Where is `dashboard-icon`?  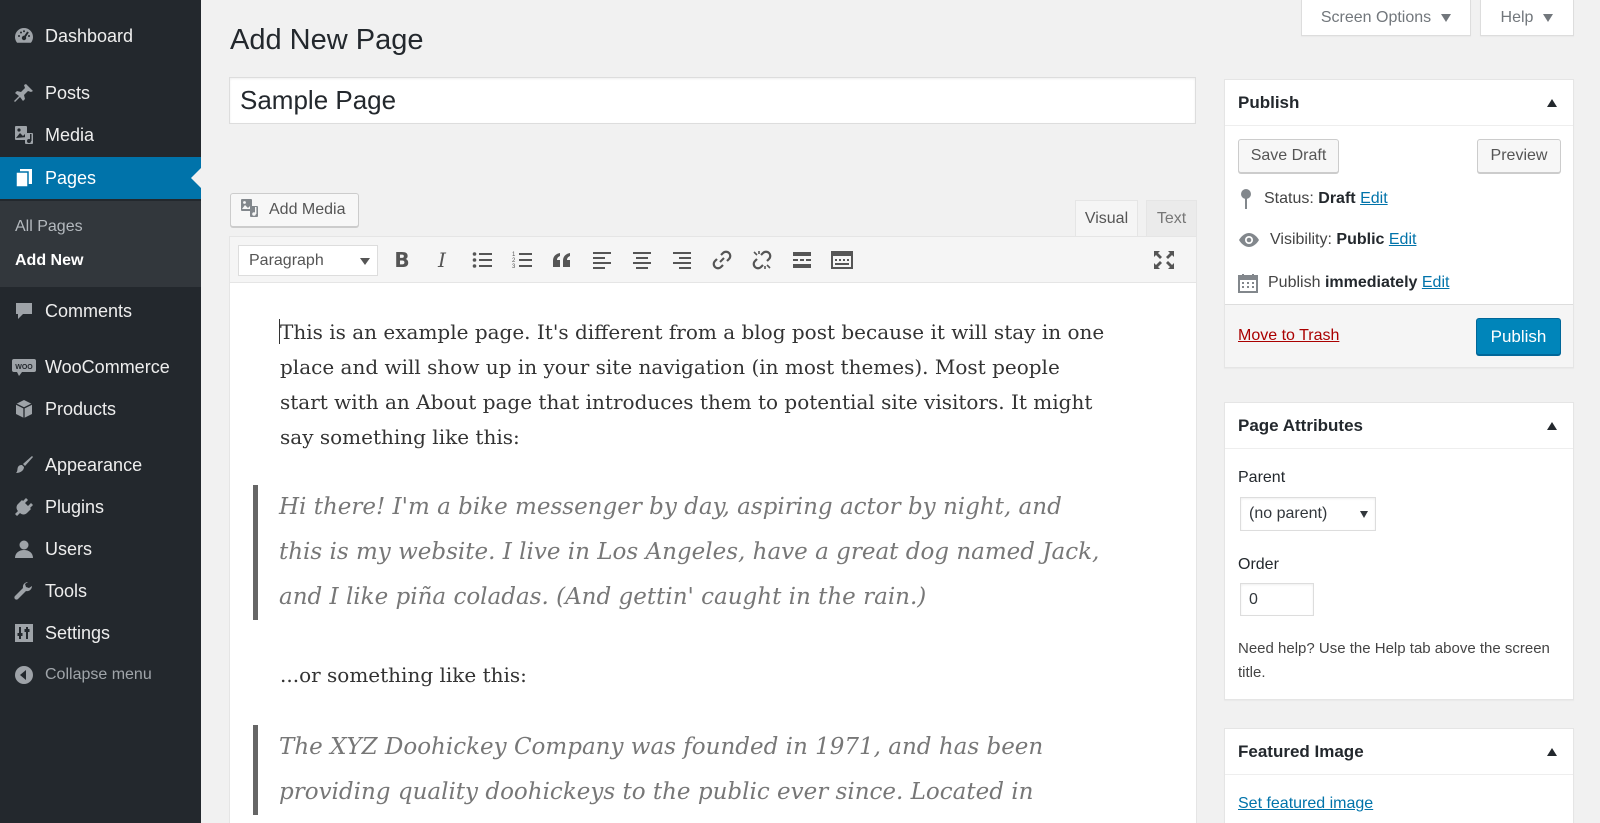 dashboard-icon is located at coordinates (24, 36).